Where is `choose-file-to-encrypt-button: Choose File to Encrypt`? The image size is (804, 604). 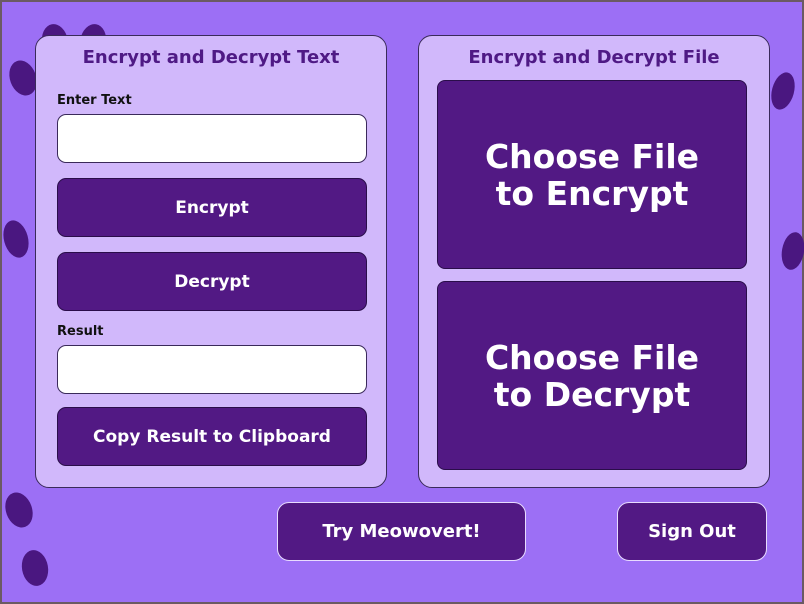 choose-file-to-encrypt-button: Choose File to Encrypt is located at coordinates (592, 174).